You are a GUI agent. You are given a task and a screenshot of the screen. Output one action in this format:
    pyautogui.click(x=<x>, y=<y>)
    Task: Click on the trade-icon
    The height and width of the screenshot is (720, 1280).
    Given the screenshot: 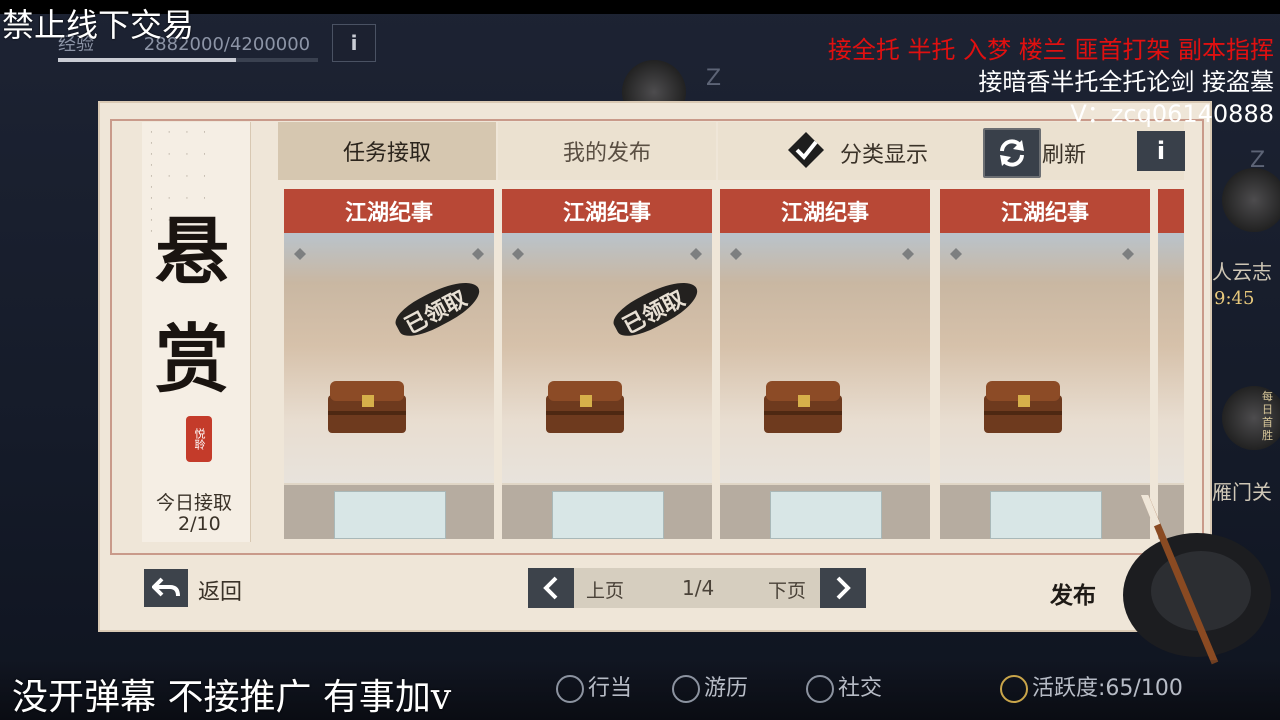 What is the action you would take?
    pyautogui.click(x=570, y=689)
    